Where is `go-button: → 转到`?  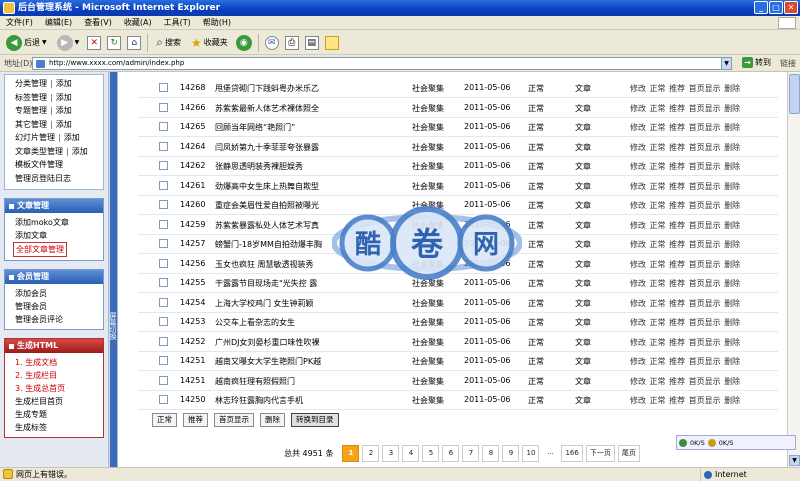 go-button: → 转到 is located at coordinates (756, 62).